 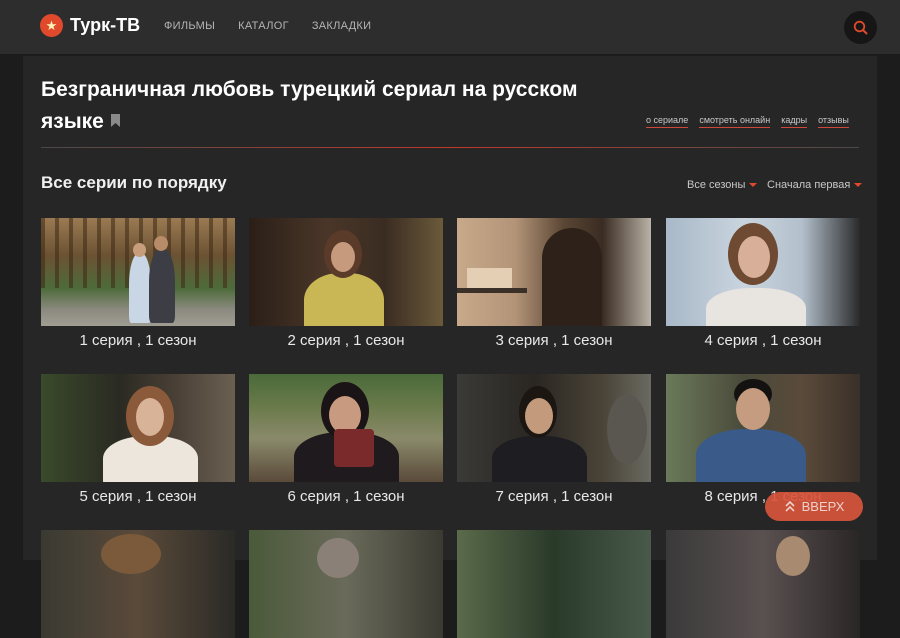 I want to click on episode-card: 8 серия , 1 сезон, so click(x=763, y=439).